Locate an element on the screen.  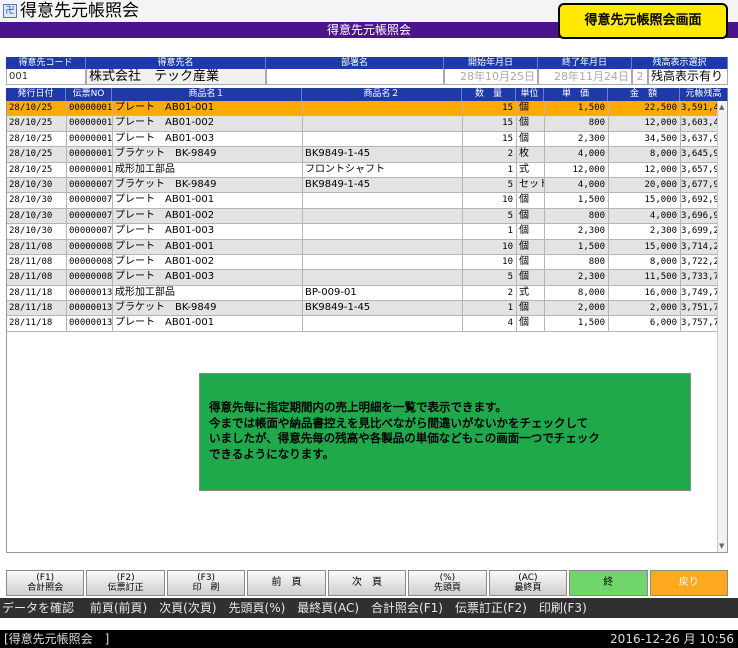
scroll-down-icon: ▼ is located at coordinates (721, 546).